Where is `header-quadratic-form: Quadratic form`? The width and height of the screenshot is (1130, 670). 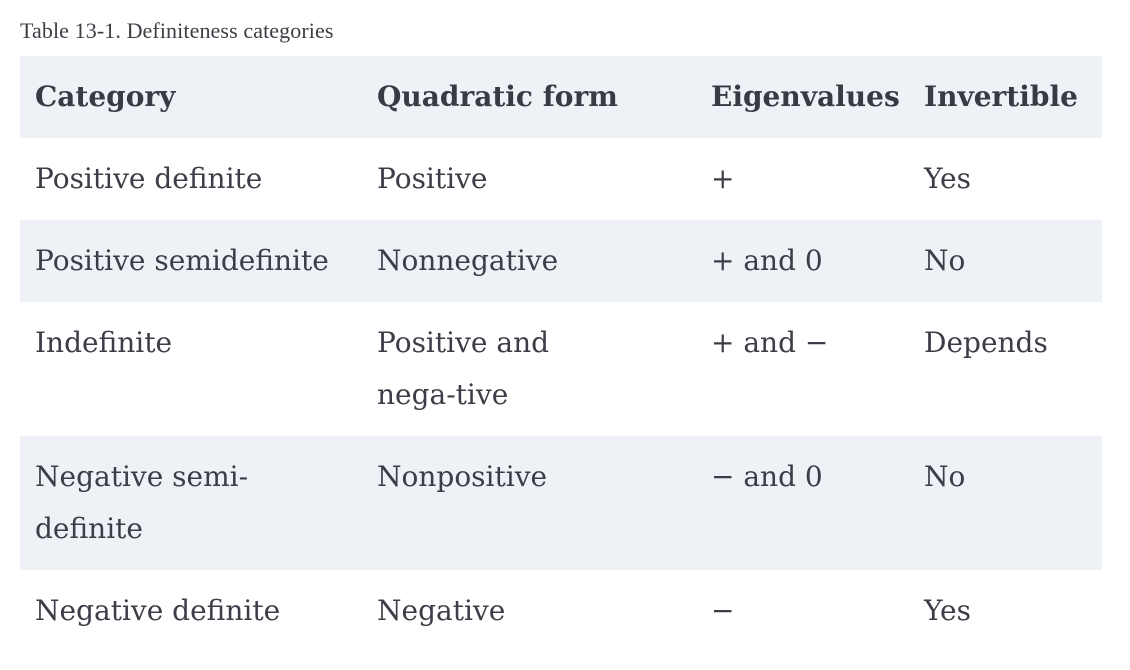 header-quadratic-form: Quadratic form is located at coordinates (497, 96).